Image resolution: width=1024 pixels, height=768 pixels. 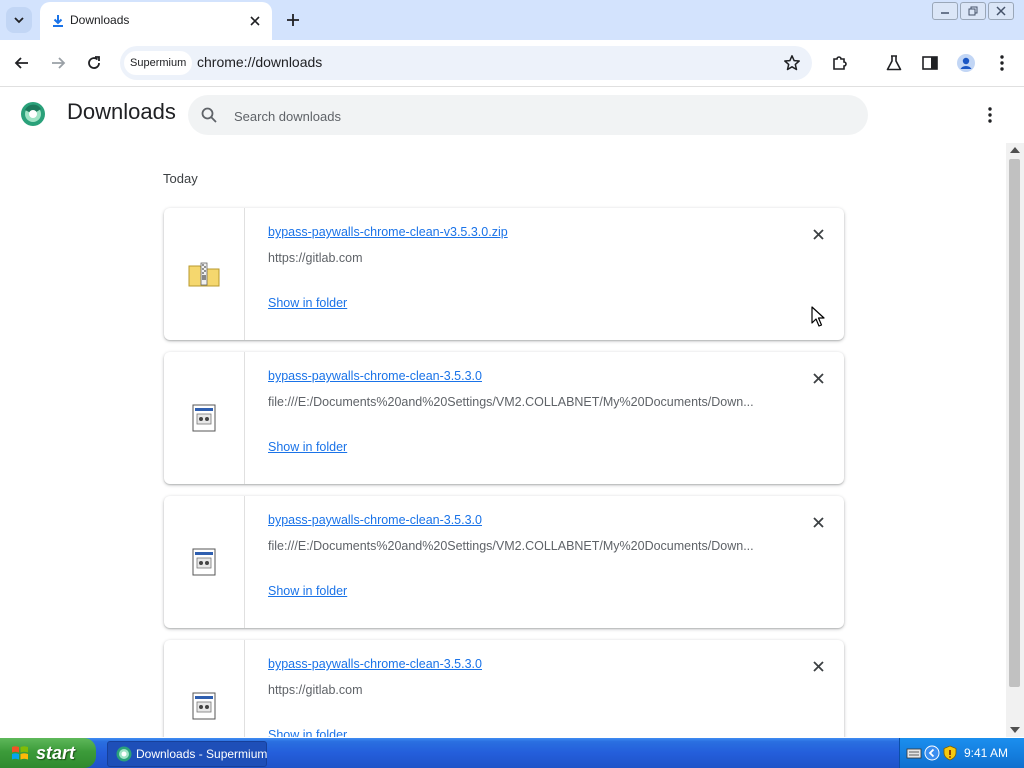 I want to click on address-bar: Supermium chrome://downloads, so click(x=466, y=63).